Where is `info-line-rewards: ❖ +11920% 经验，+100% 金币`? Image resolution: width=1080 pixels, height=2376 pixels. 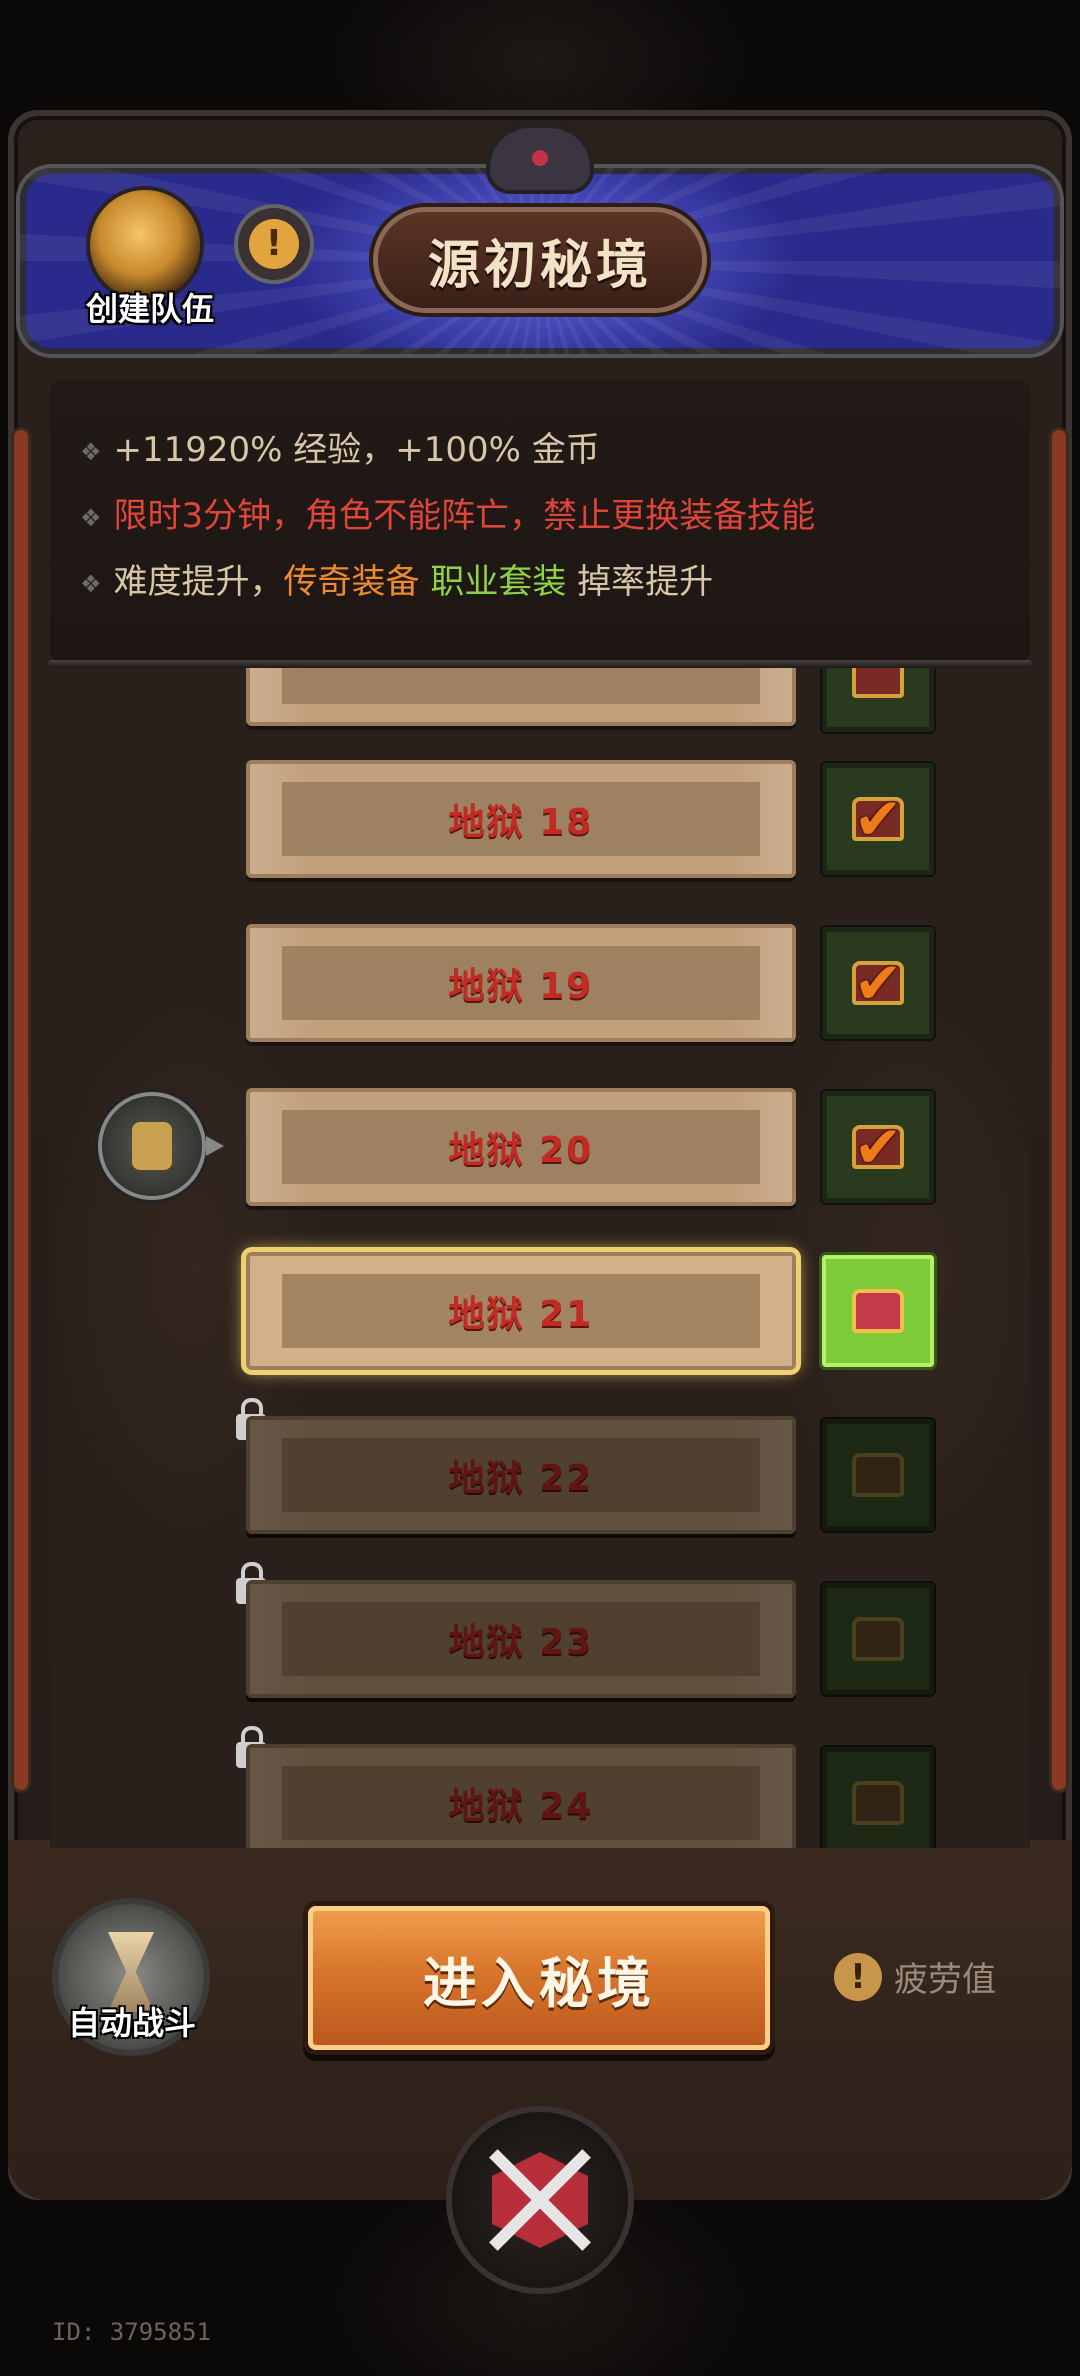
info-line-rewards: ❖ +11920% 经验，+100% 金币 is located at coordinates (340, 450).